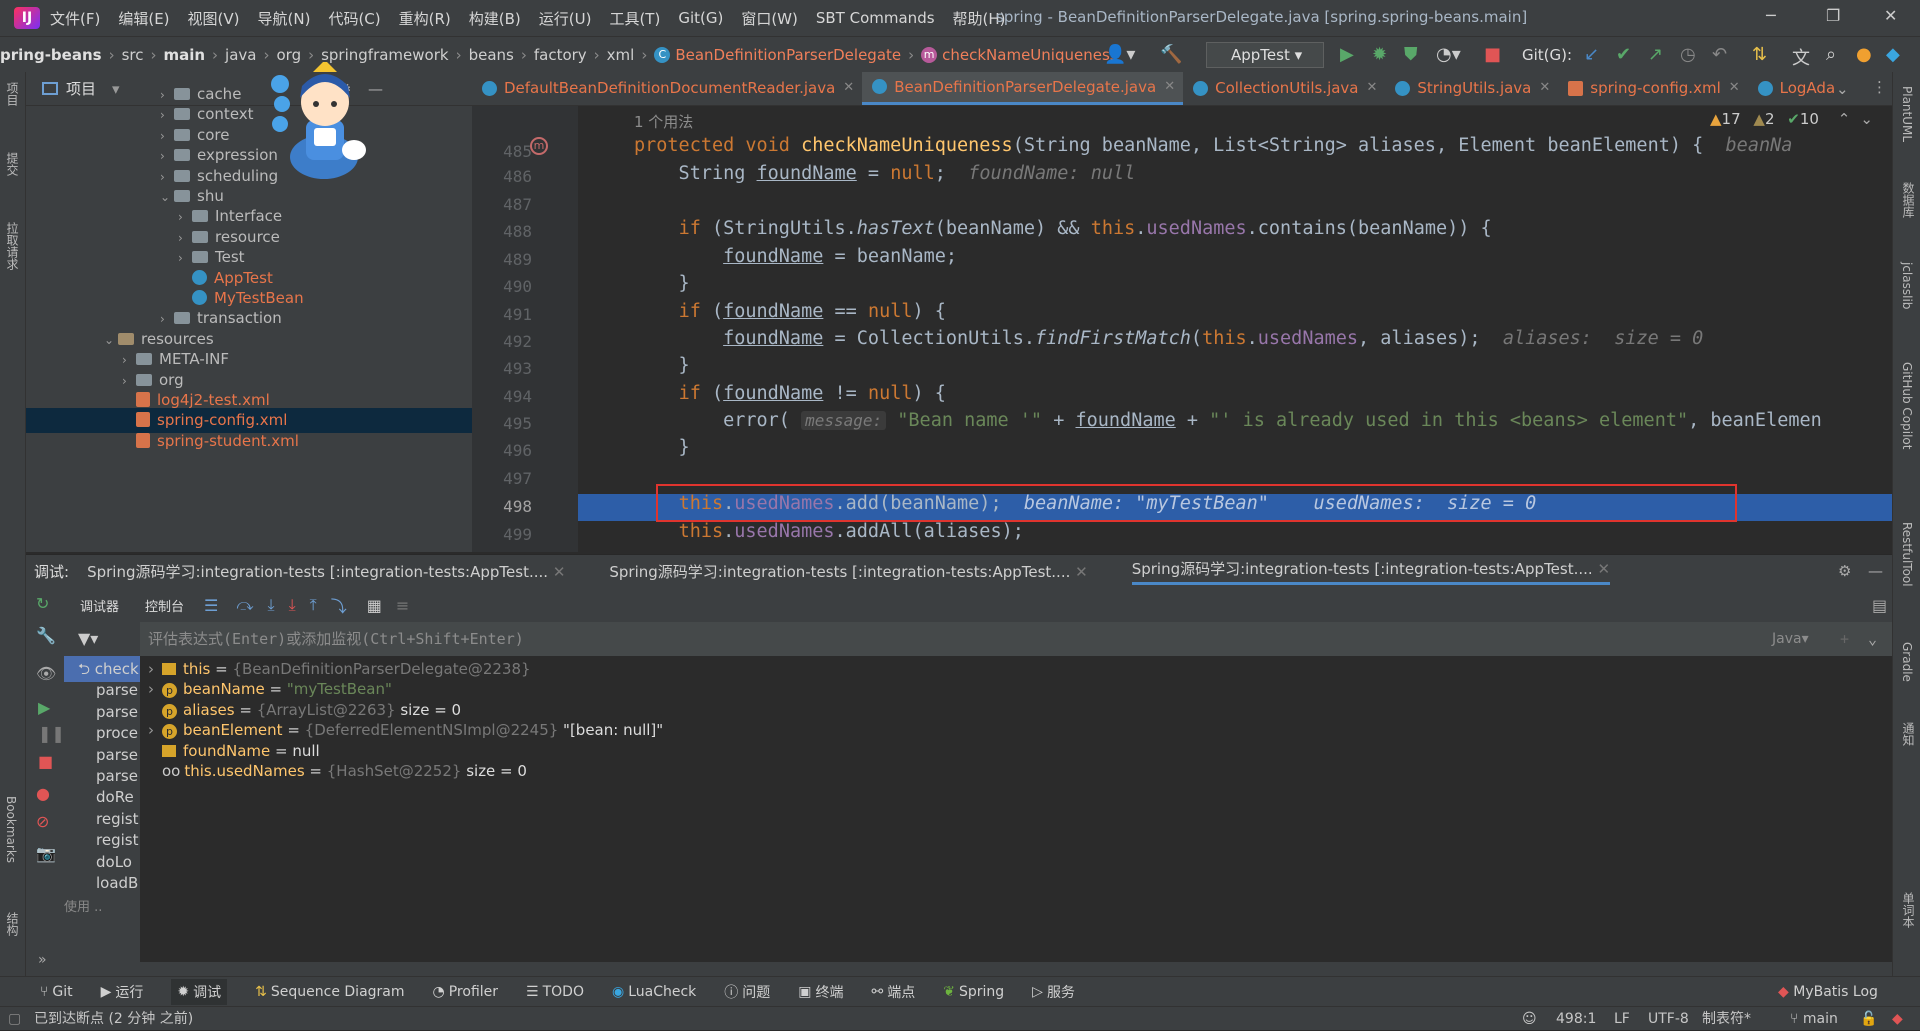  What do you see at coordinates (51, 733) in the screenshot?
I see `pause-icon: ❚❚` at bounding box center [51, 733].